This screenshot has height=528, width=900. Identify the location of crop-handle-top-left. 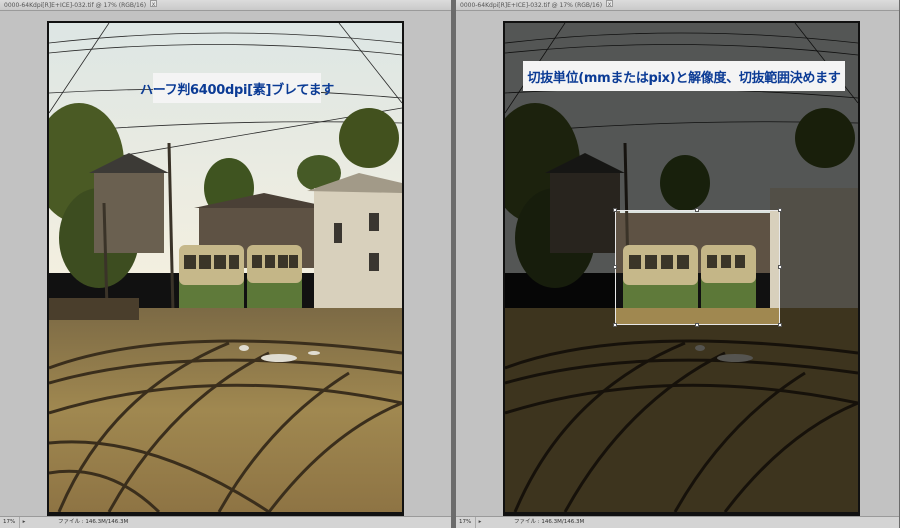
(615, 210).